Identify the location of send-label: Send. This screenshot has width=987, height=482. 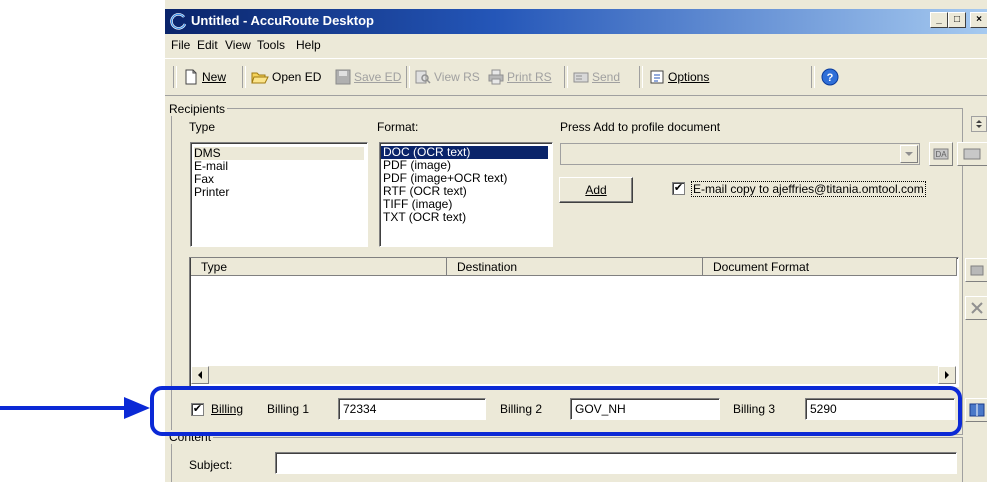
(606, 77).